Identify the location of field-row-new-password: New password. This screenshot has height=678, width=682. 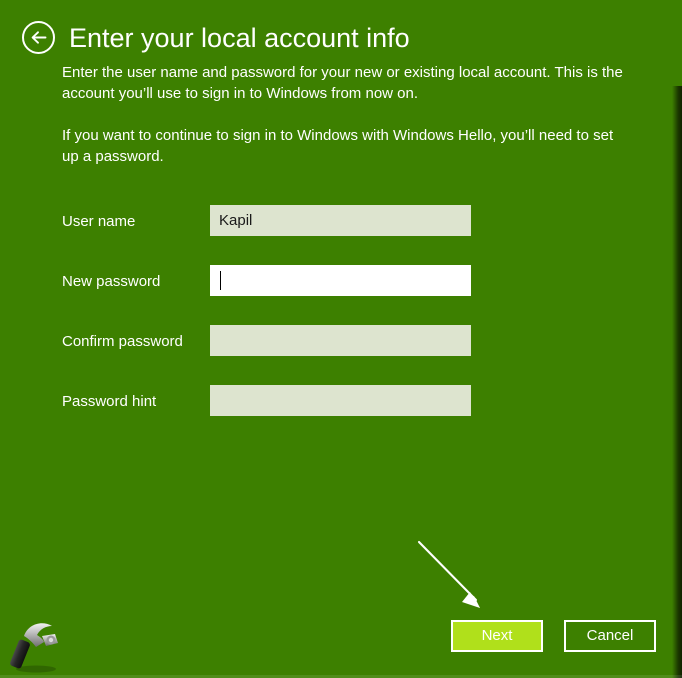
(267, 295).